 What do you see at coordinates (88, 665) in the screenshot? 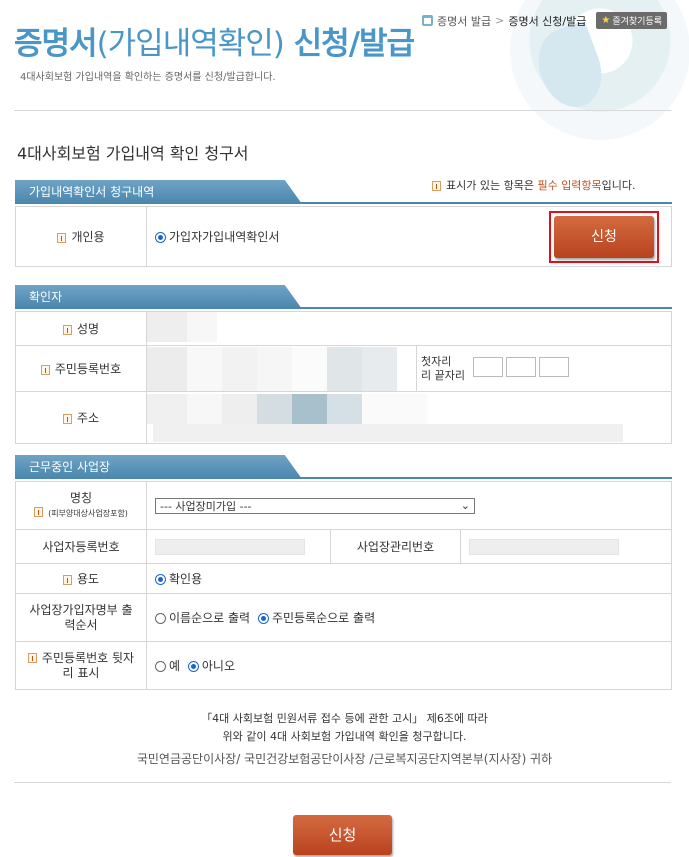
I see `ssn-display-label: 주민등록번호 뒷자리 표시` at bounding box center [88, 665].